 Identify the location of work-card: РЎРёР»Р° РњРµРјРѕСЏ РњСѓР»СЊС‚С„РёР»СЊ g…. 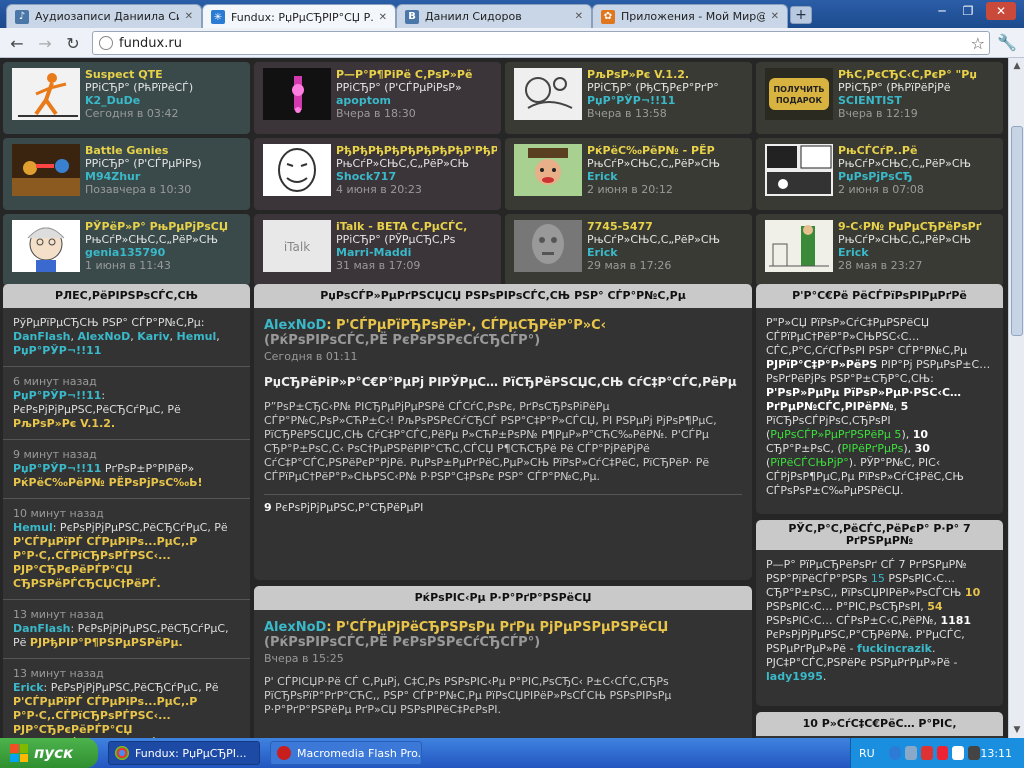
(126, 250).